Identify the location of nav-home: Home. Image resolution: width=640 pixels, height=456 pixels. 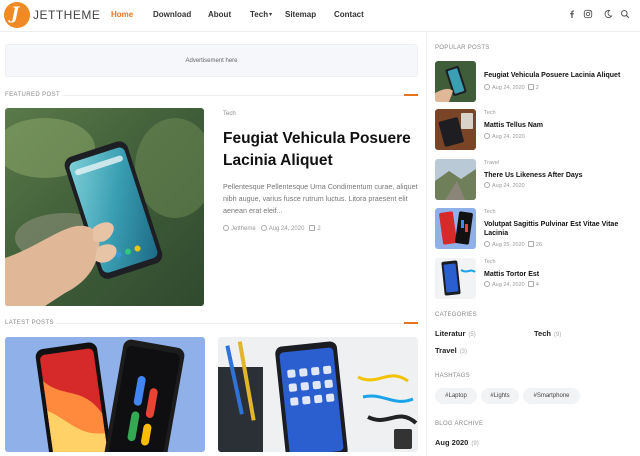
(122, 14).